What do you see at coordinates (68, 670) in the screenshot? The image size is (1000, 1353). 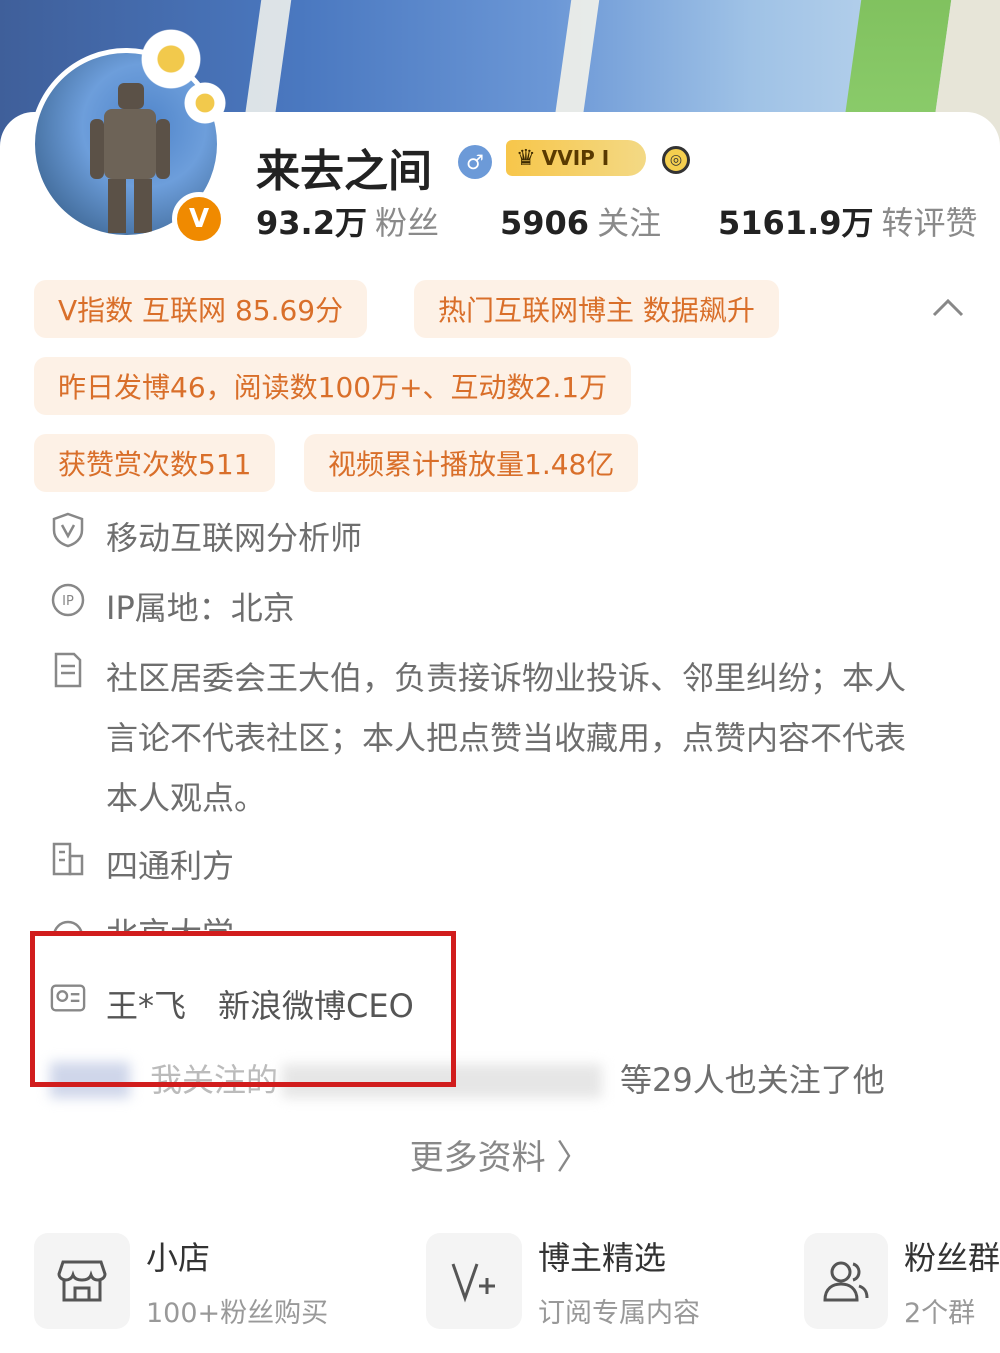 I see `document-icon` at bounding box center [68, 670].